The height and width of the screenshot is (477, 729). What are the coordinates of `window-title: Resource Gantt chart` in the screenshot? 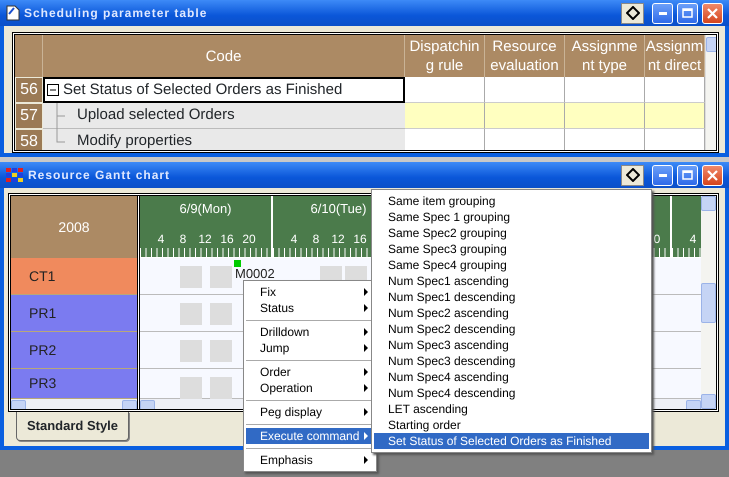 It's located at (99, 175).